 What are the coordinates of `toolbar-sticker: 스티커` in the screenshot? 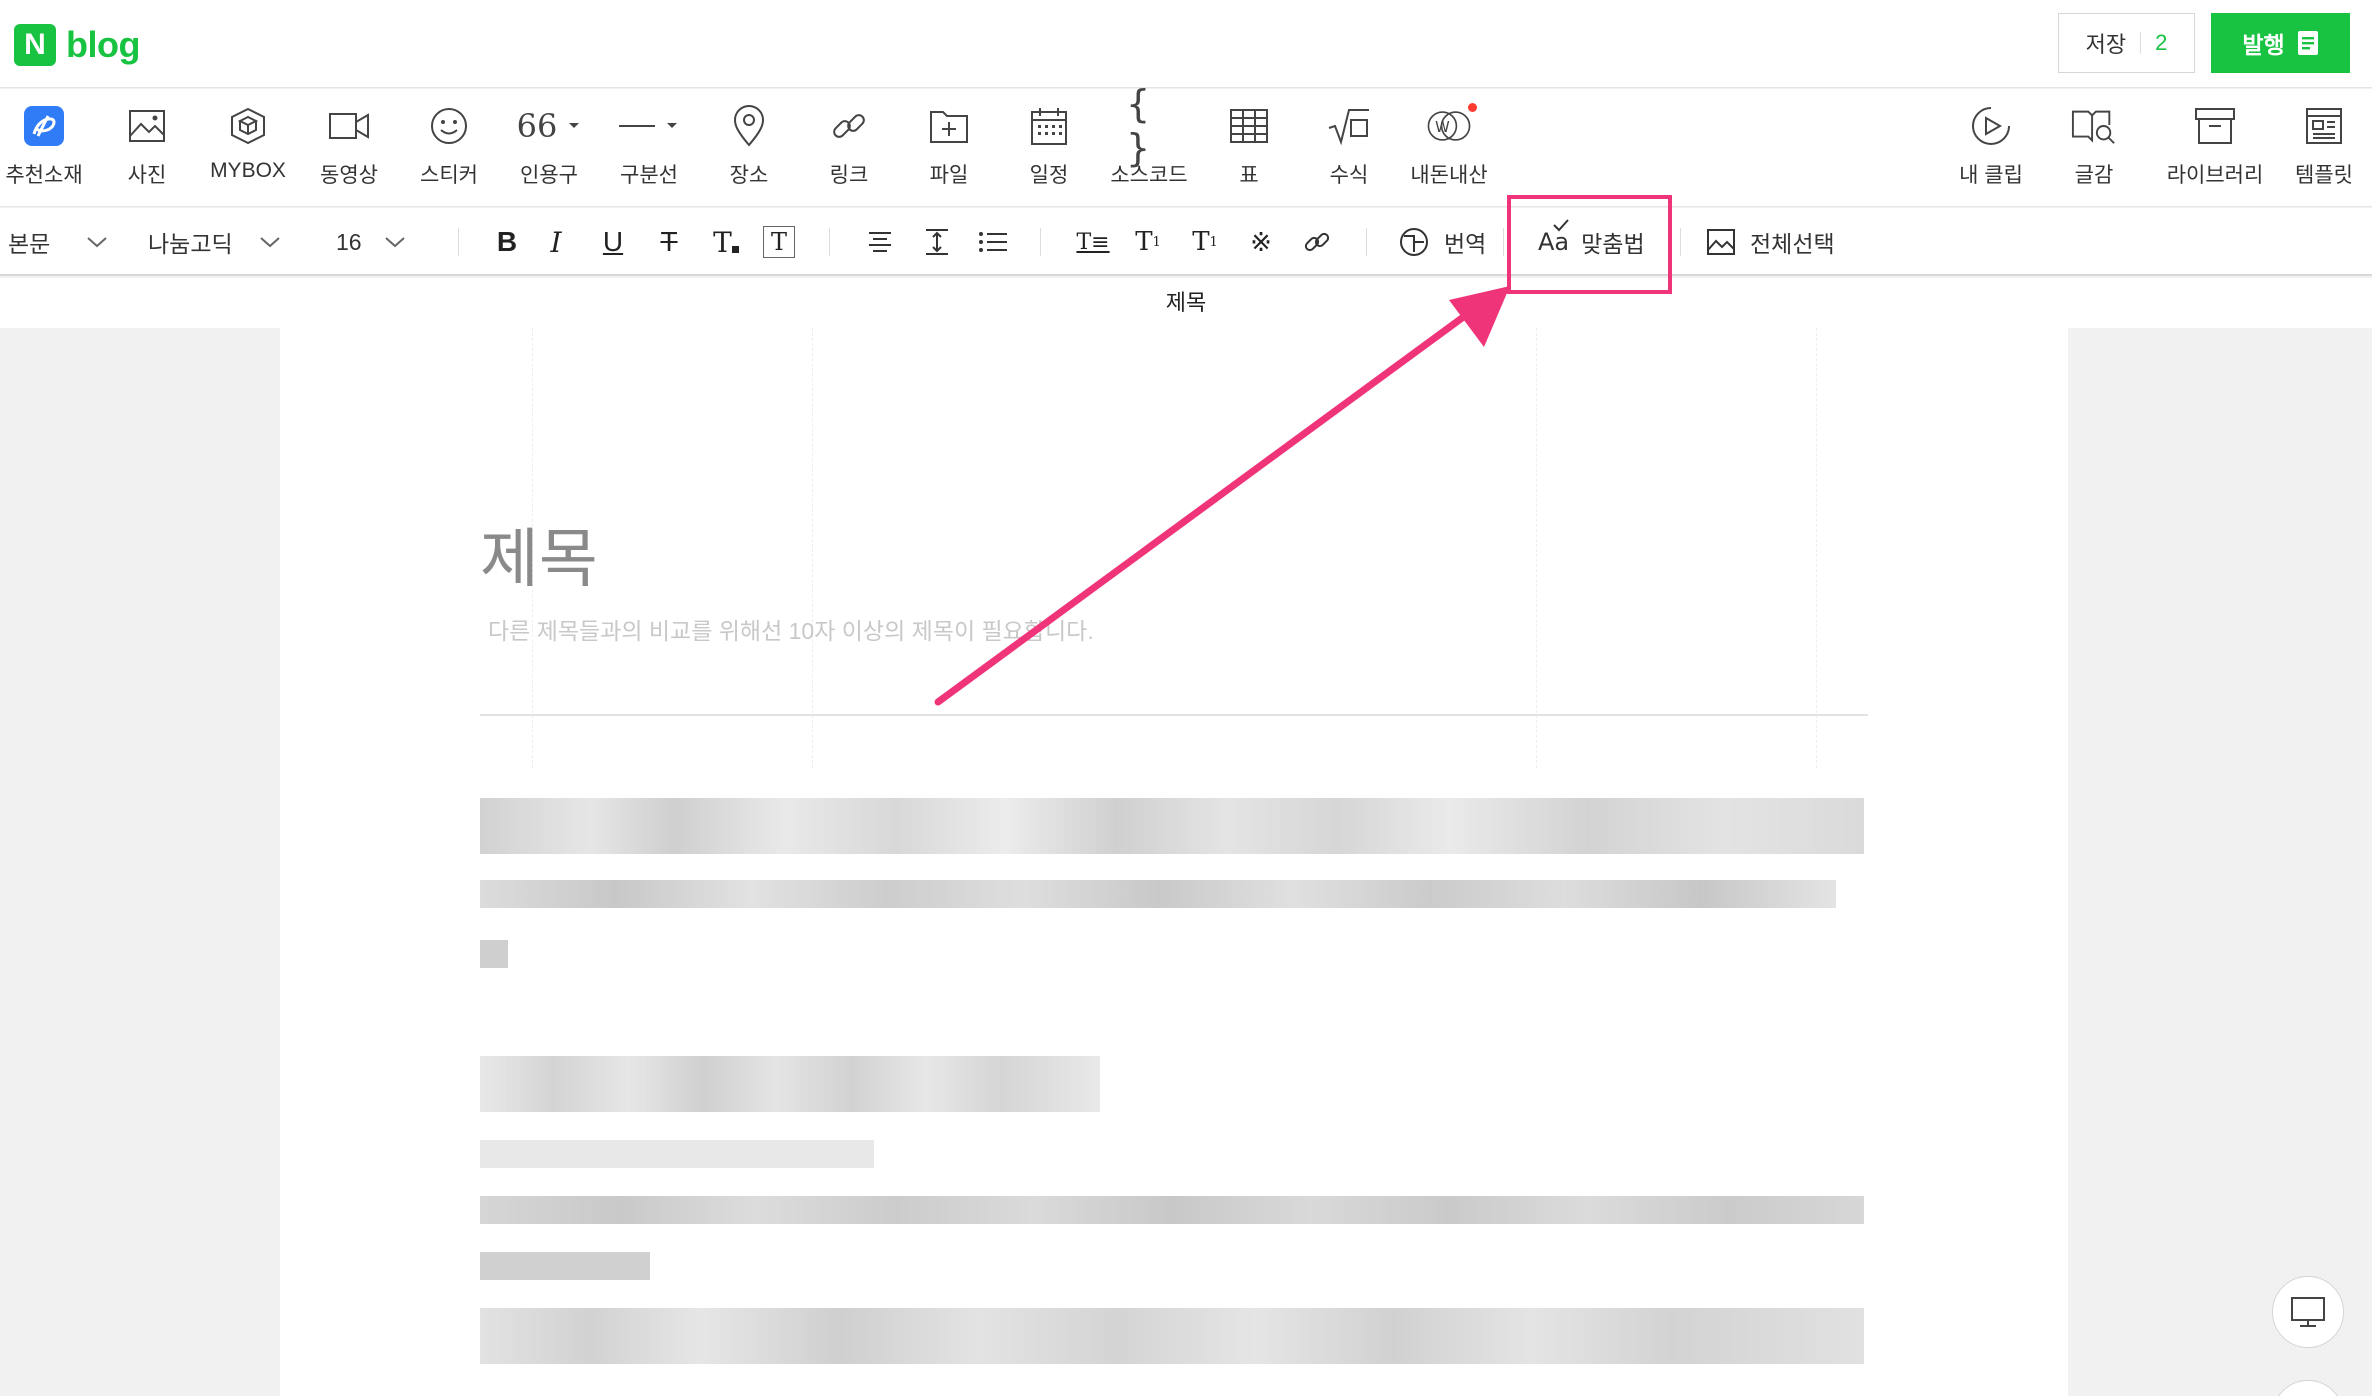 It's located at (449, 151).